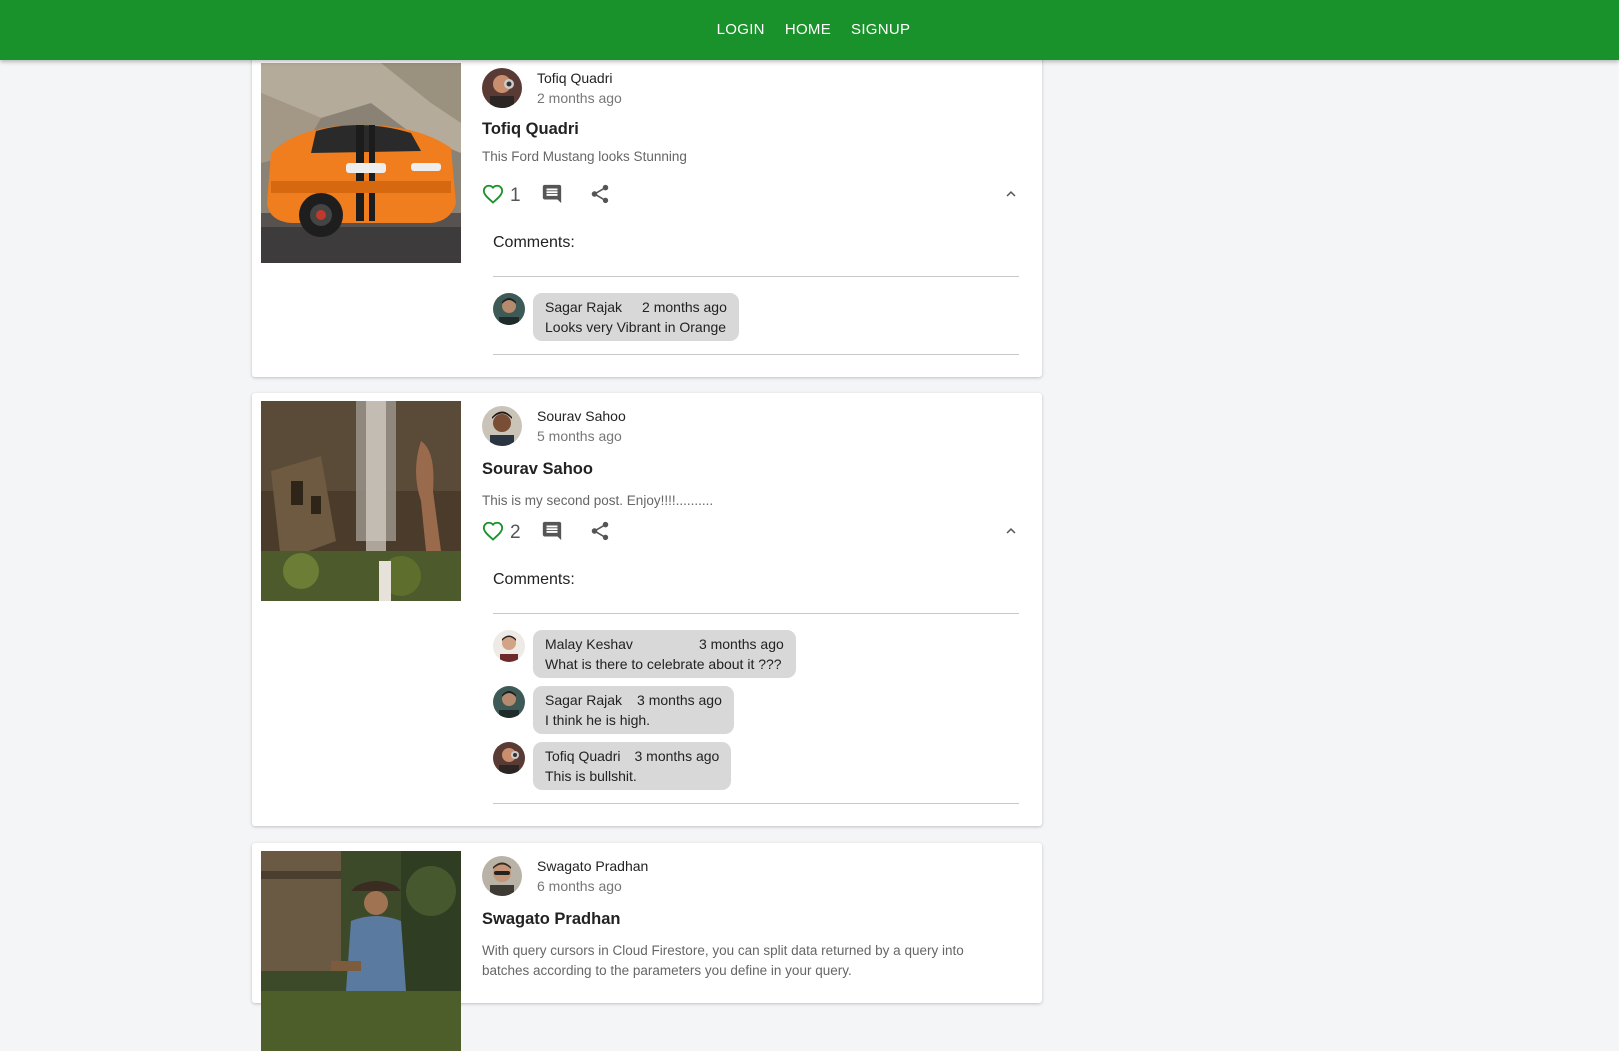  What do you see at coordinates (598, 720) in the screenshot?
I see `comment-text: I think he is high.` at bounding box center [598, 720].